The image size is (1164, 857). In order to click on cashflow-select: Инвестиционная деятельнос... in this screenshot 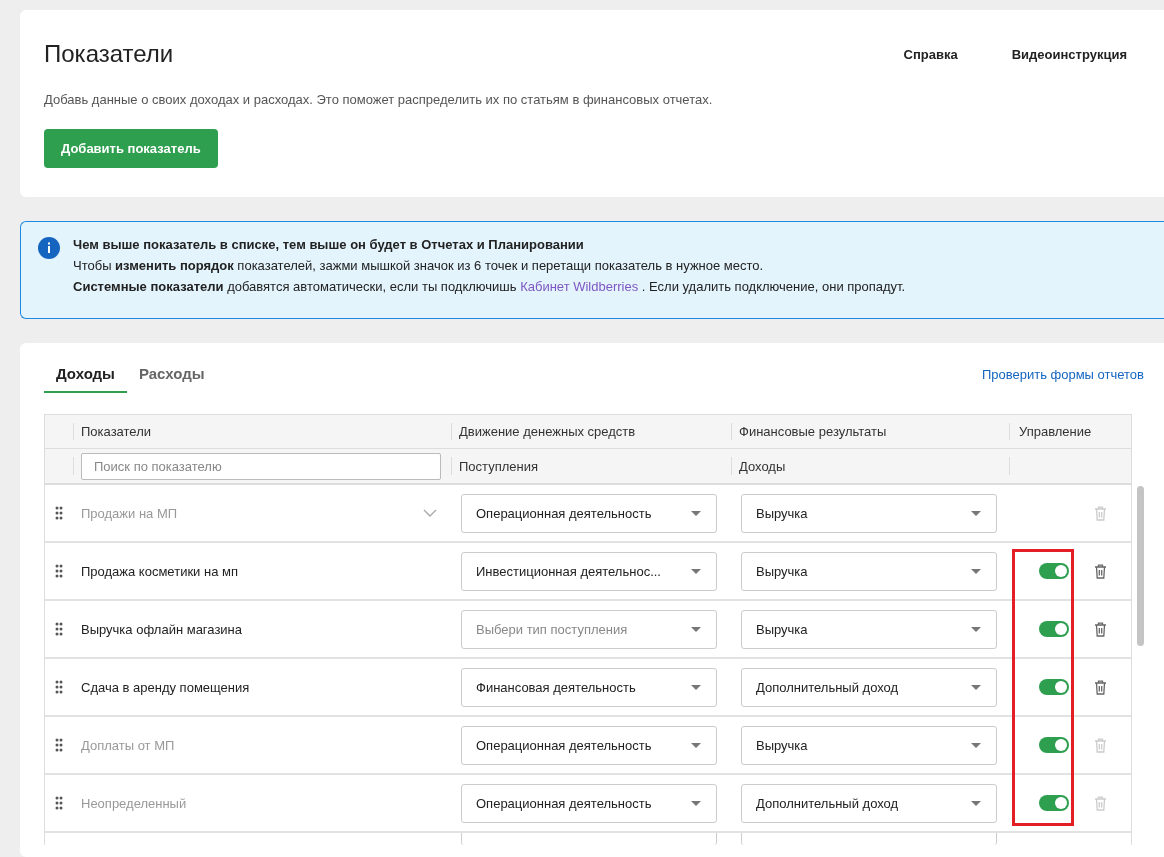, I will do `click(589, 571)`.